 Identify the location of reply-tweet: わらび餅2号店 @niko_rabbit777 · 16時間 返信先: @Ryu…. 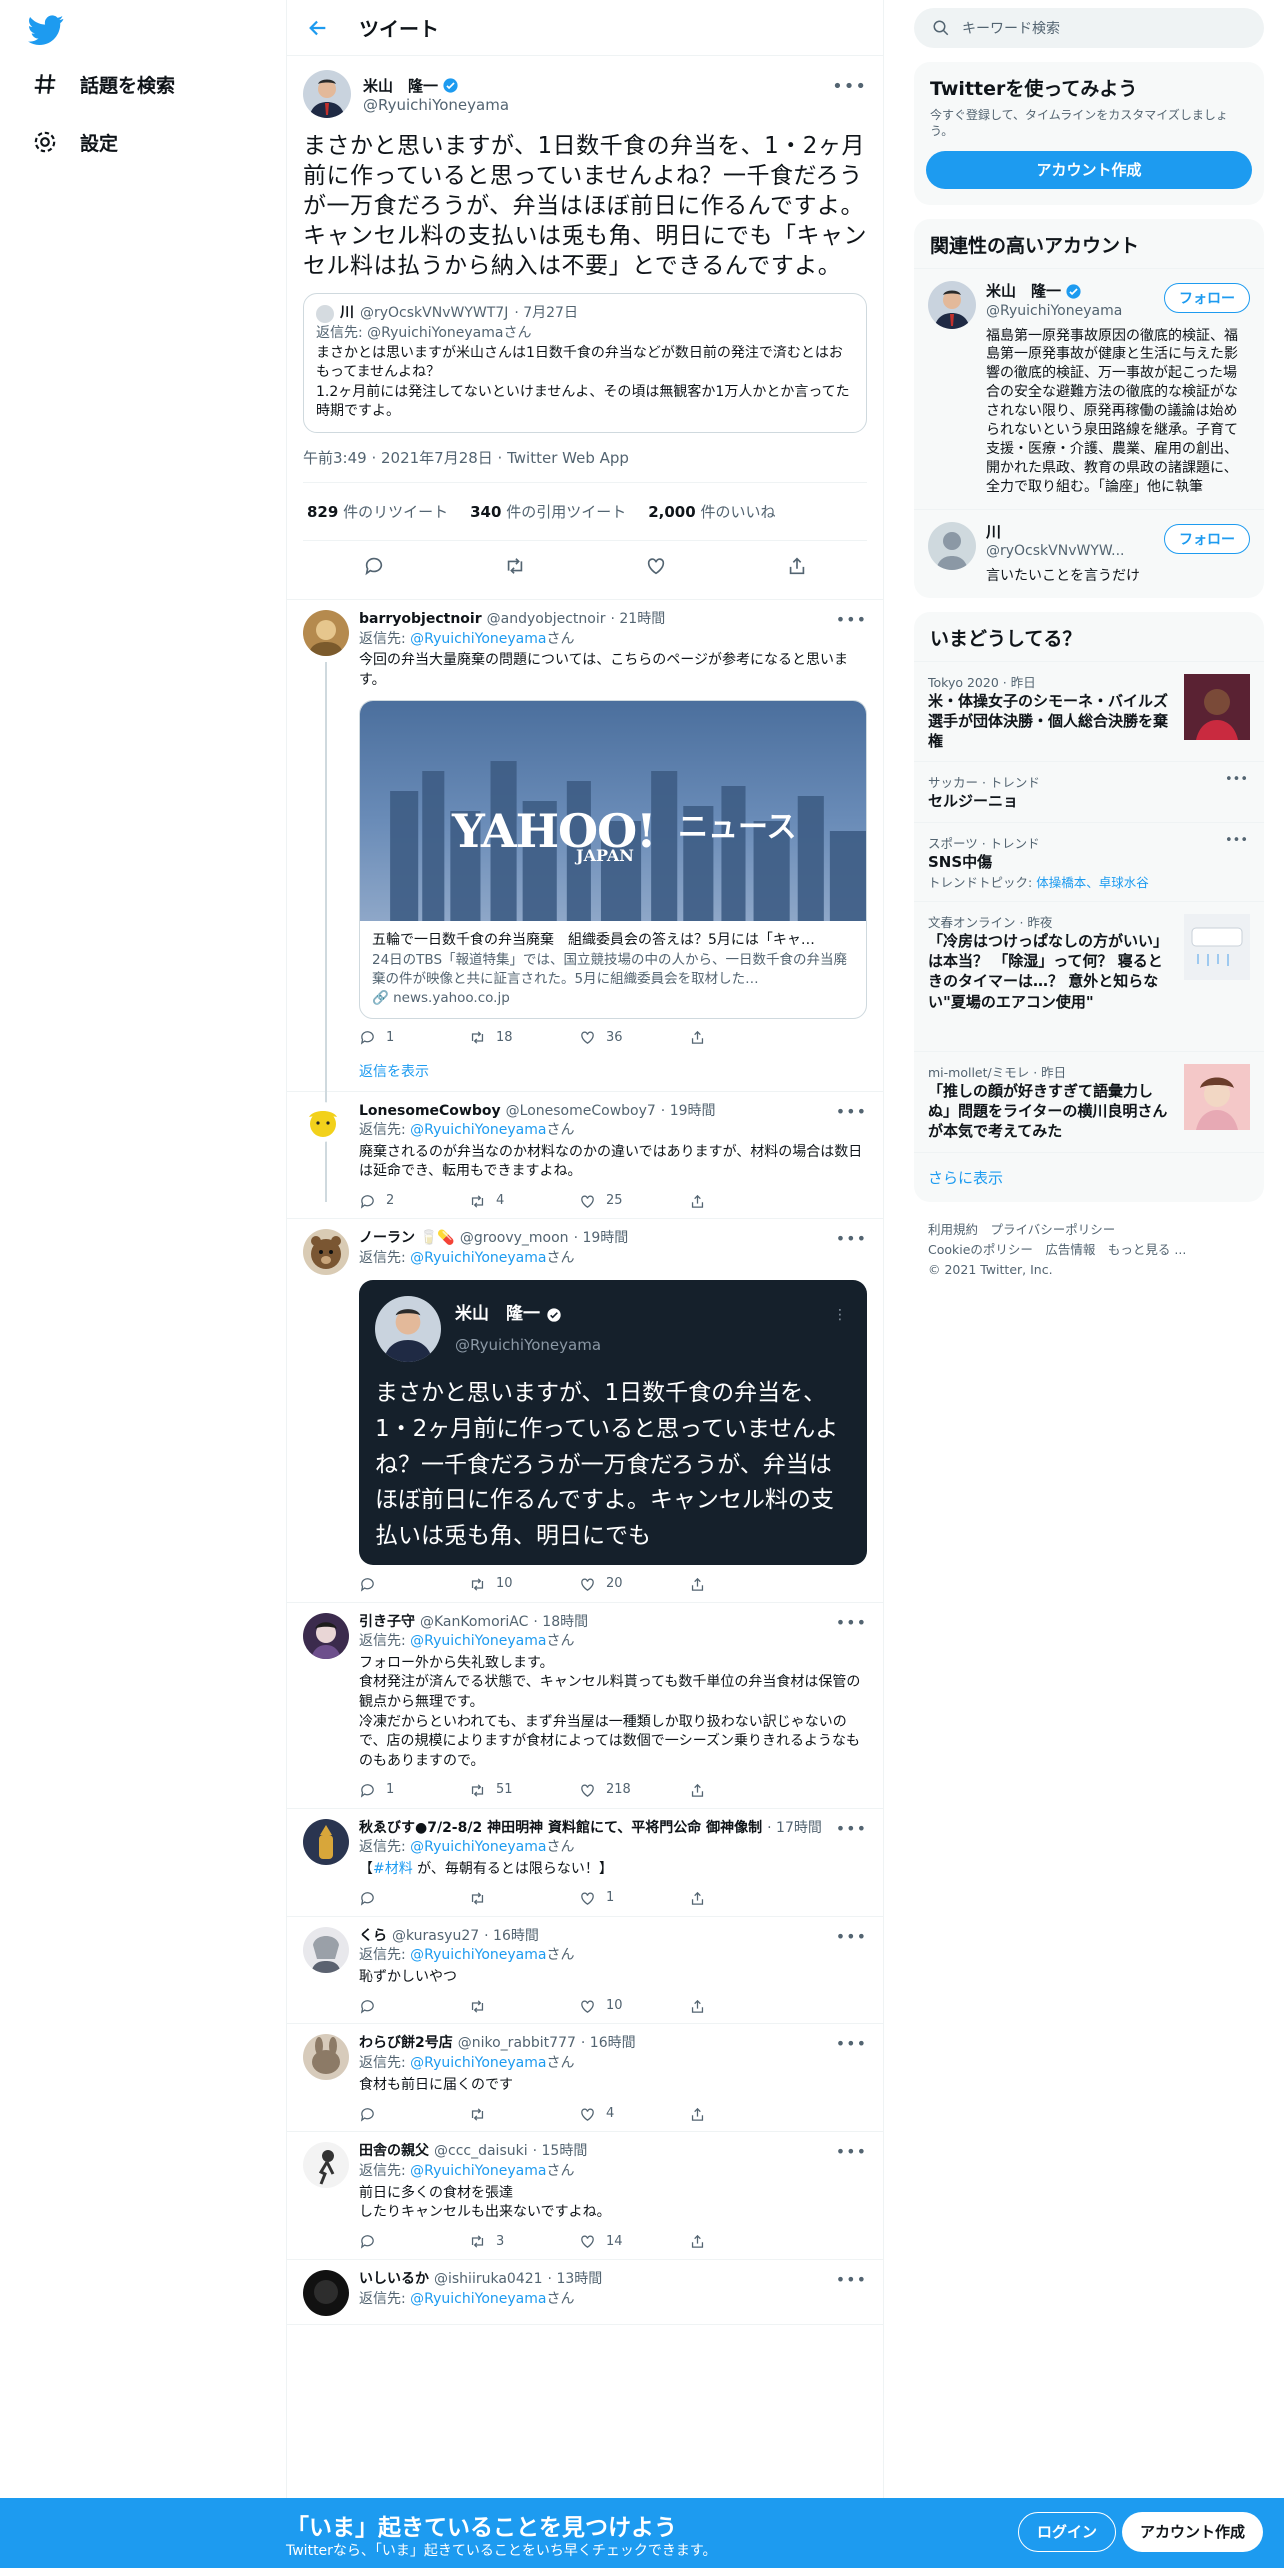
(585, 2078).